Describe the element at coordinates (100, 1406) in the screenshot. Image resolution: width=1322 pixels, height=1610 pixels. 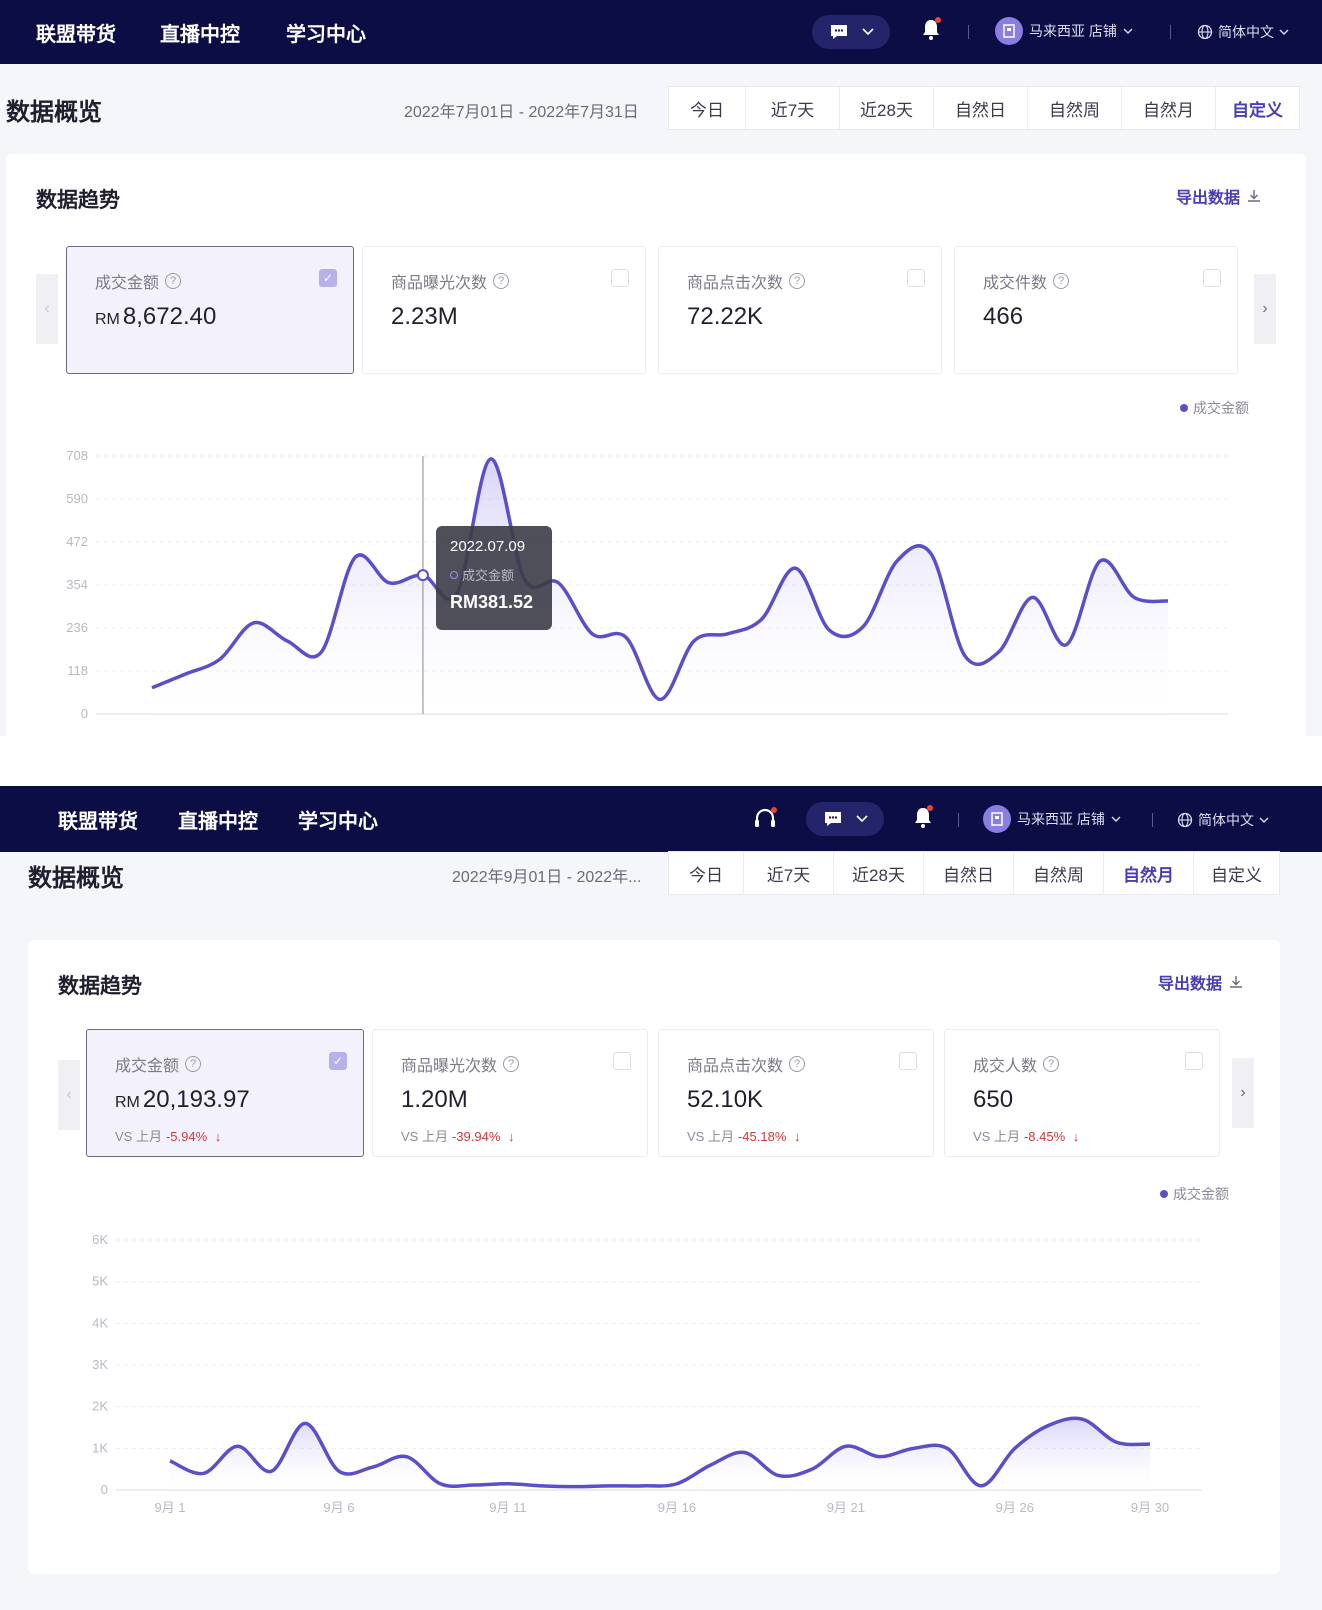
I see `y-tick-label: 2K` at that location.